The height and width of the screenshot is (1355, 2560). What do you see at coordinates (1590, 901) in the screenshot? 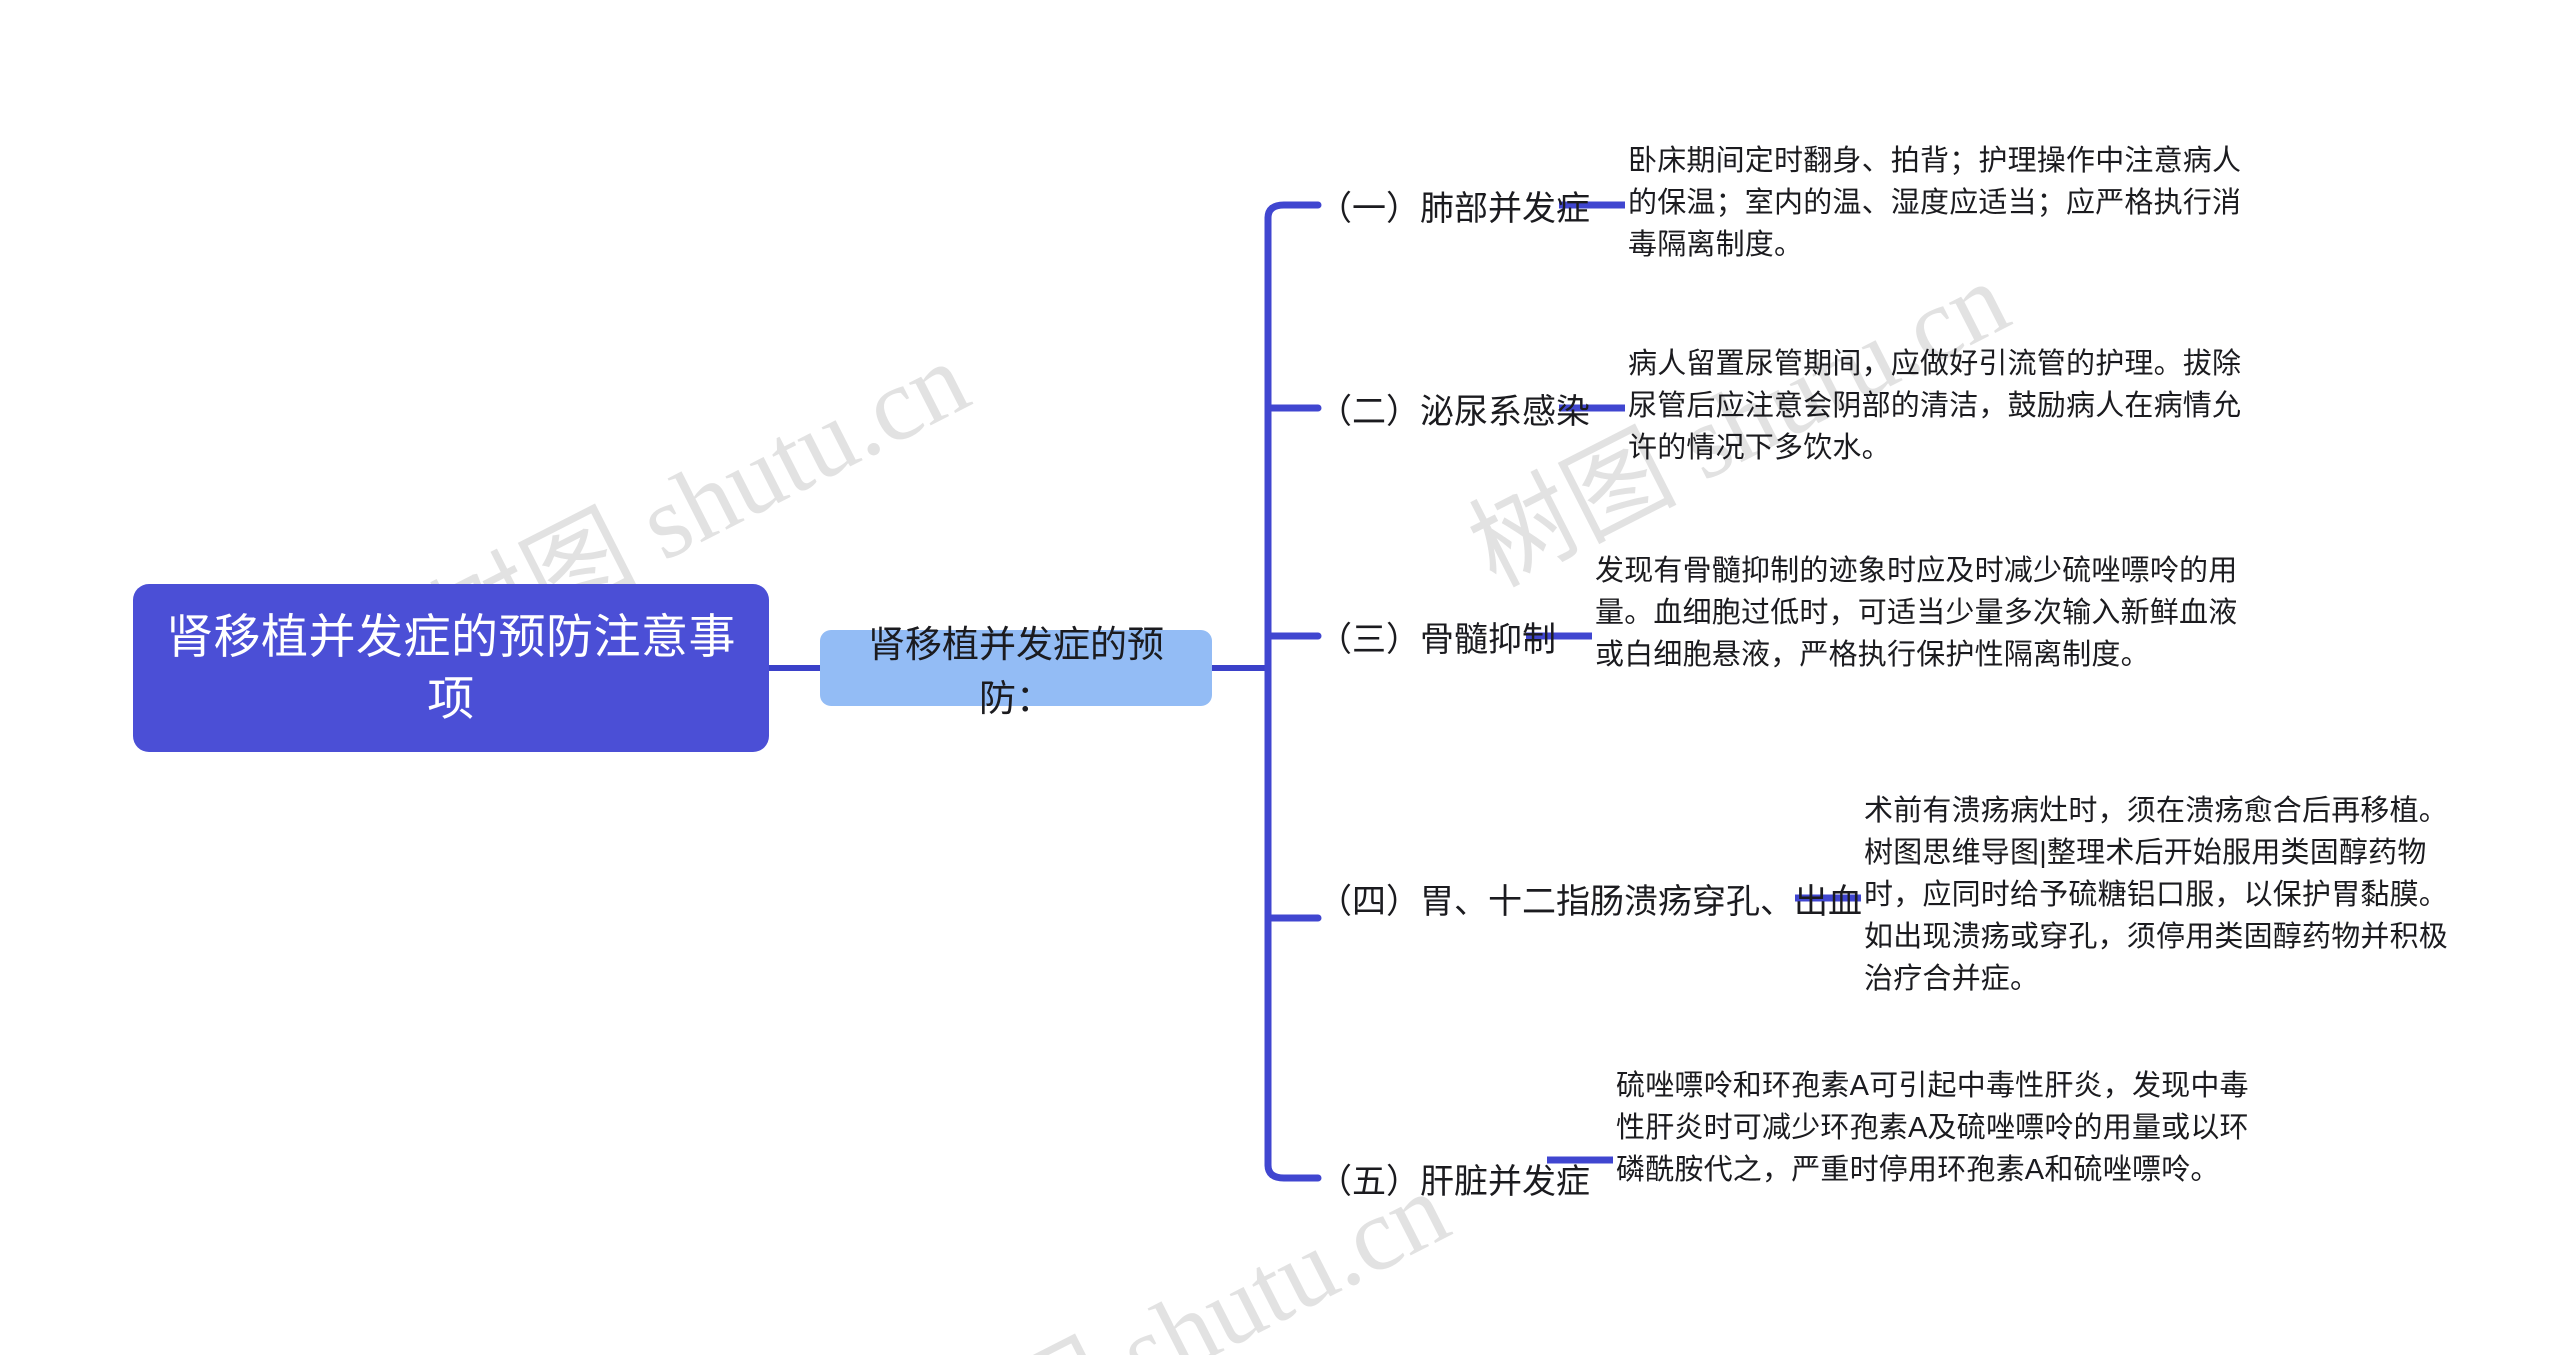
I see `branch-label-4-text: （四）胃、十二指肠溃疡穿孔、出血` at bounding box center [1590, 901].